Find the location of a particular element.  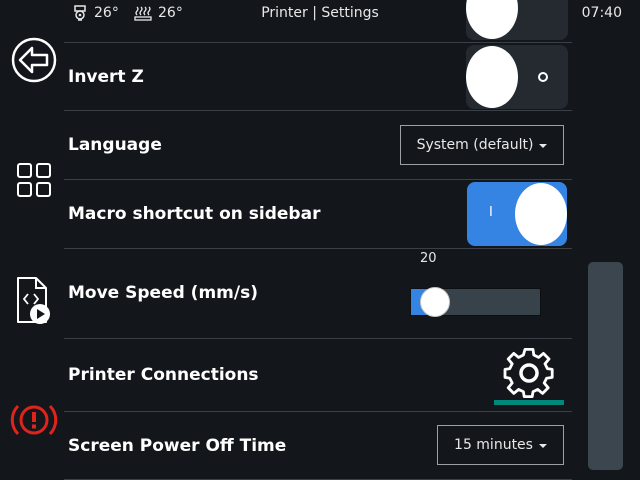

screen-power-off-dropdown: 15 minutes is located at coordinates (500, 445).